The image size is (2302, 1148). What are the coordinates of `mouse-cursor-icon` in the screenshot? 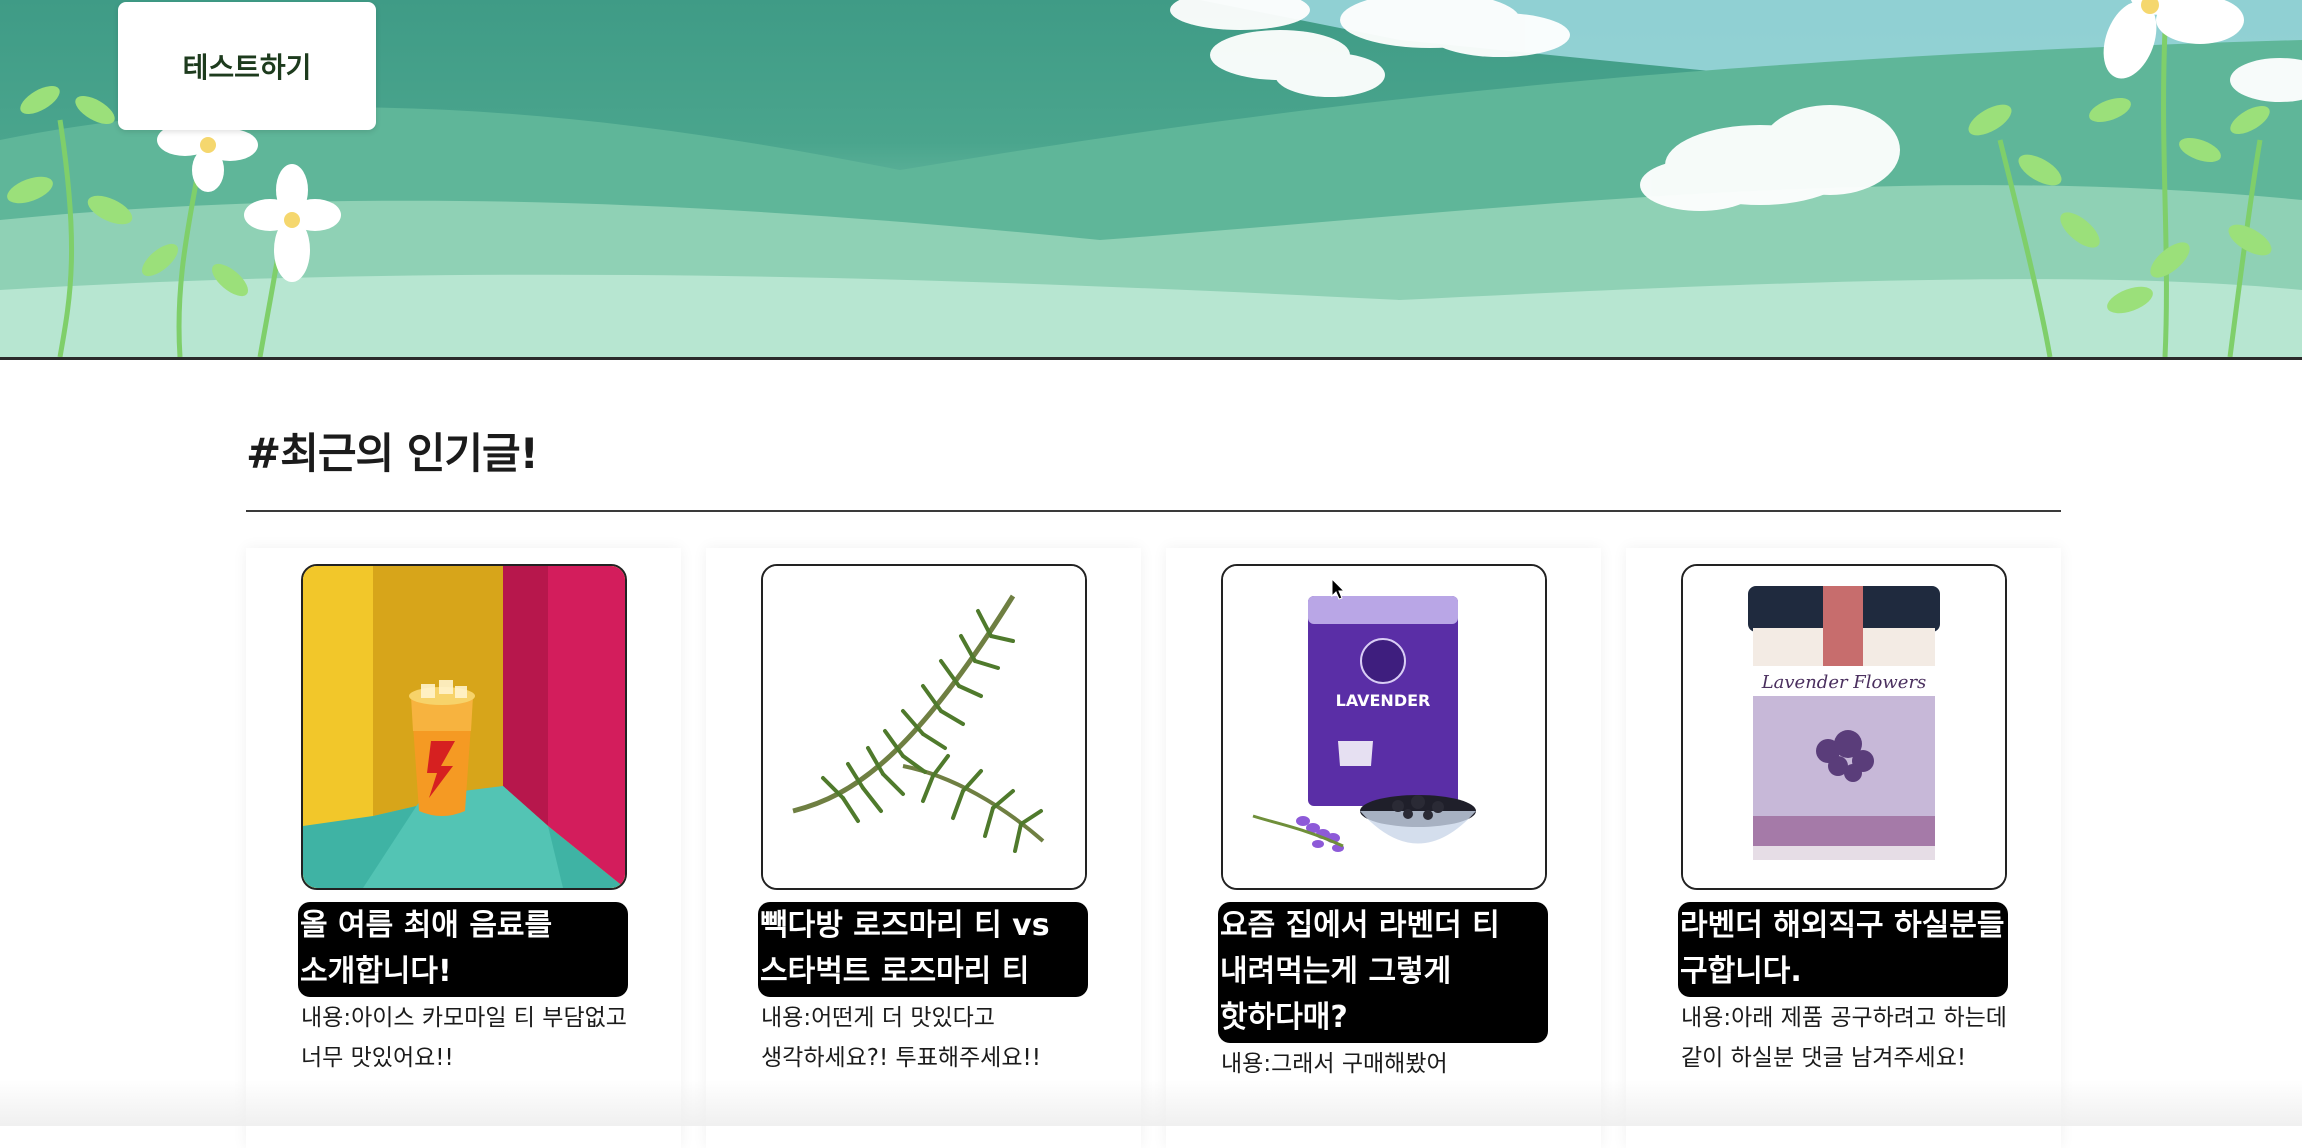 It's located at (1338, 589).